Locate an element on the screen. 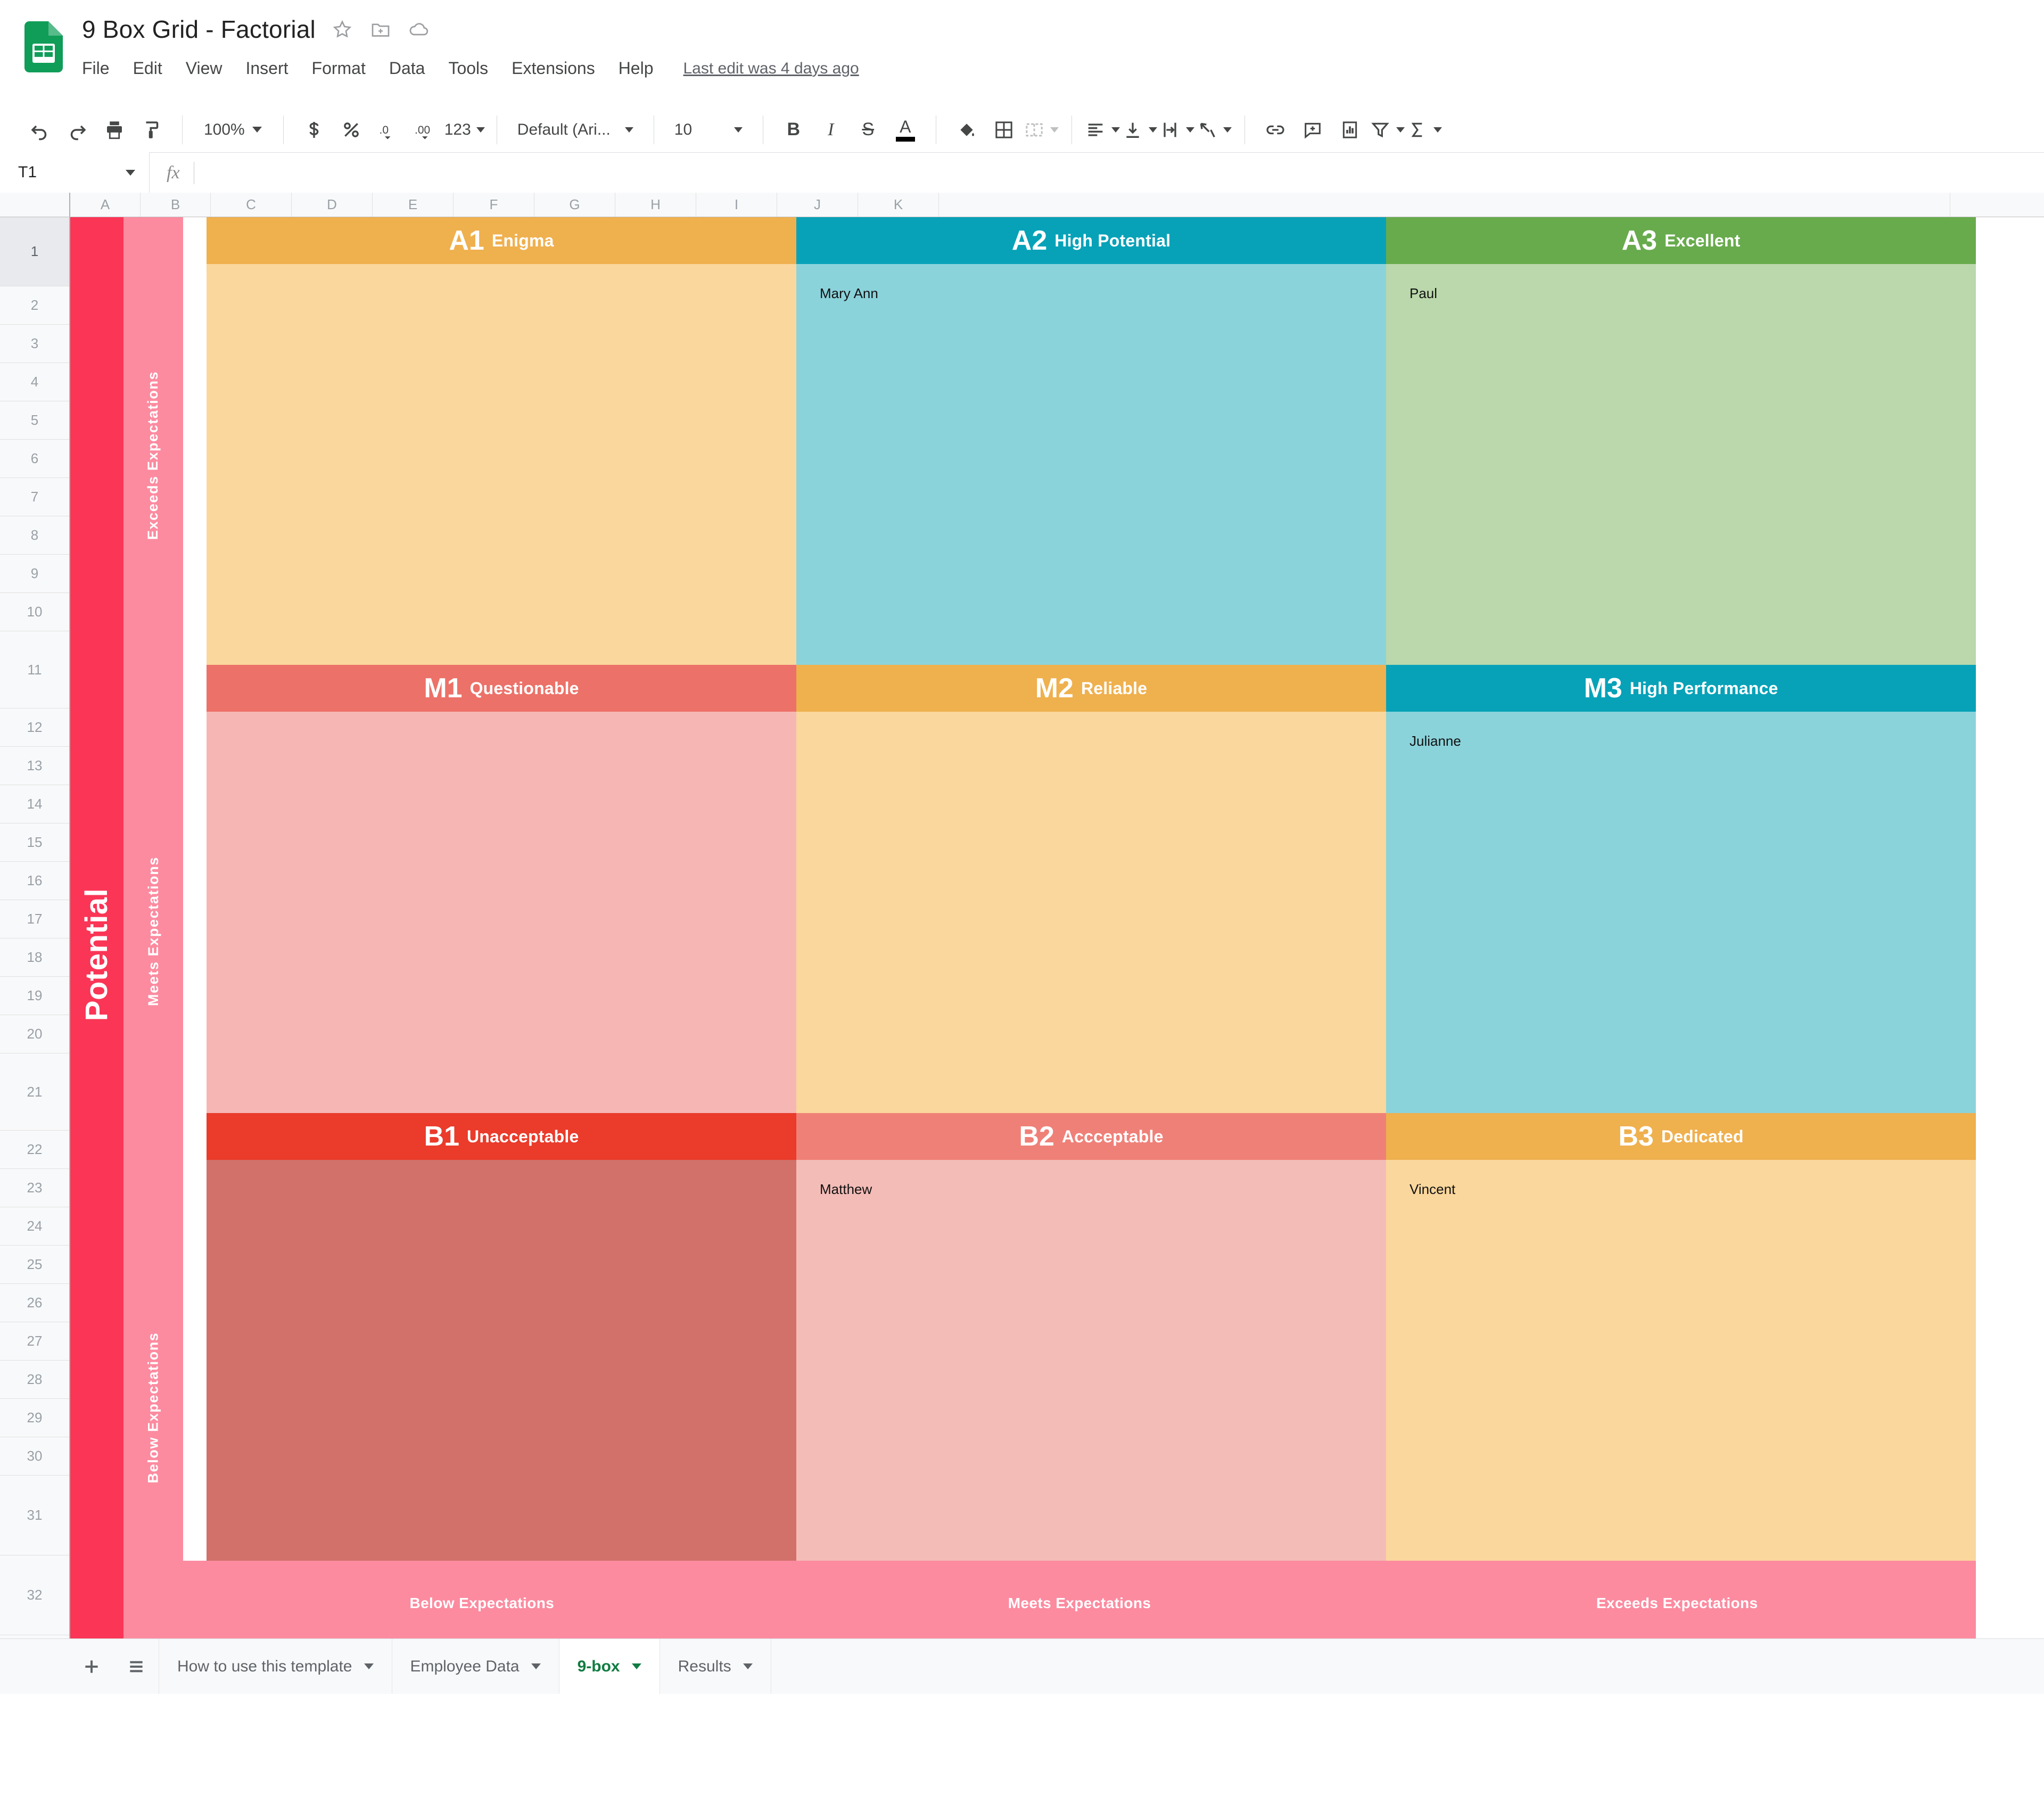  cloud-saved-icon is located at coordinates (419, 29).